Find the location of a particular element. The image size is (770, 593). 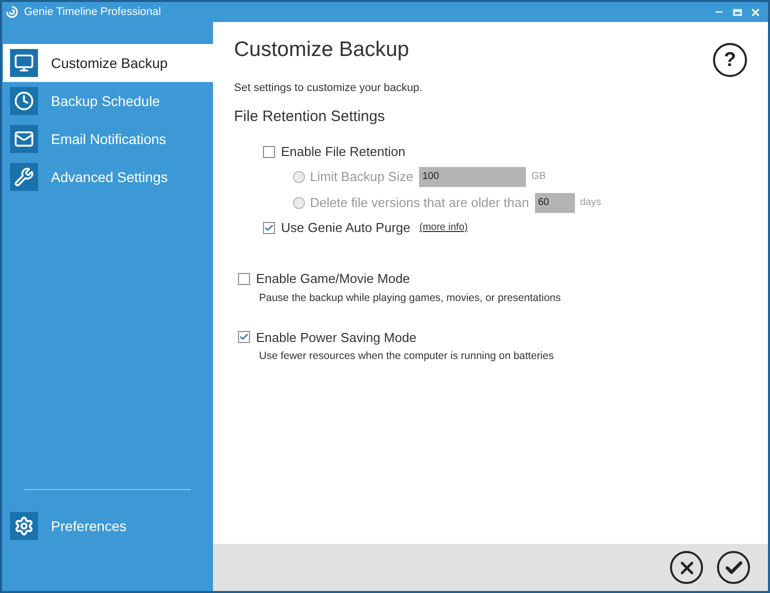

monitor-icon is located at coordinates (24, 63).